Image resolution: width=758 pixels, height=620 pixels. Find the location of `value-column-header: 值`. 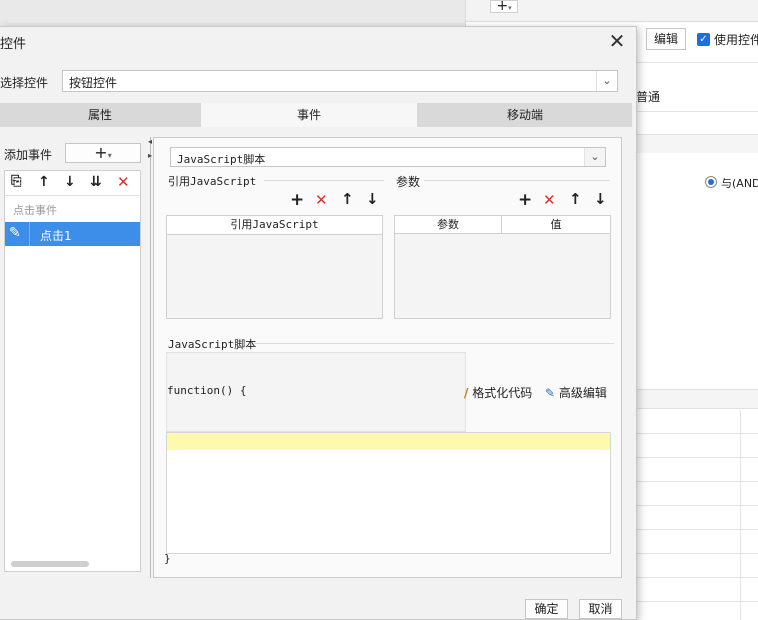

value-column-header: 值 is located at coordinates (556, 225).